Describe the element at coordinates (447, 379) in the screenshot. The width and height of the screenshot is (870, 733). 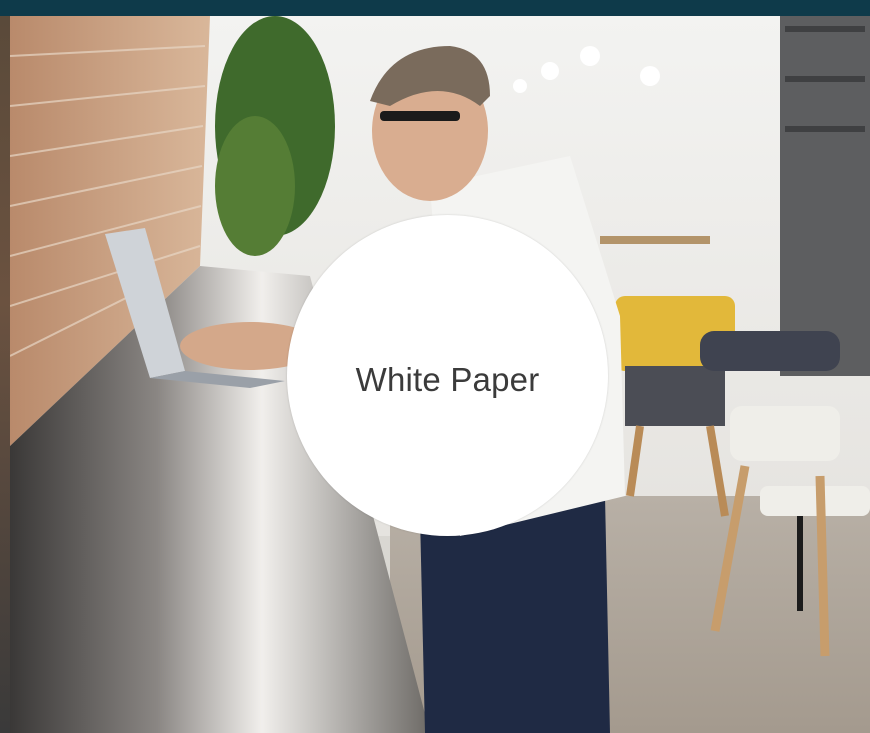
I see `badge-label: White Paper` at that location.